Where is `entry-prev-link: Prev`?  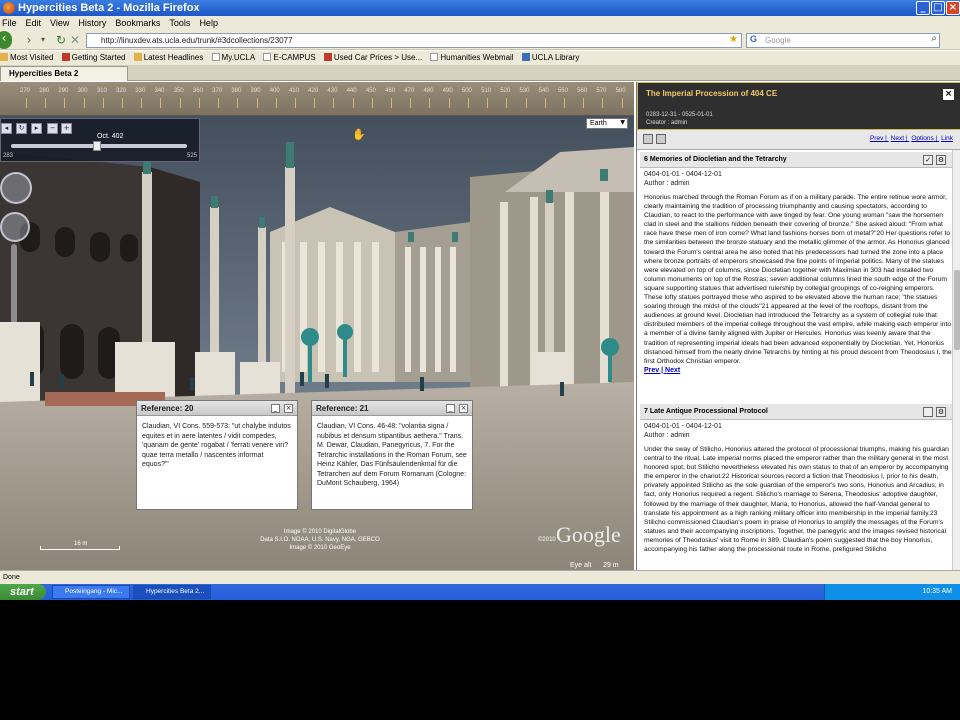 entry-prev-link: Prev is located at coordinates (651, 370).